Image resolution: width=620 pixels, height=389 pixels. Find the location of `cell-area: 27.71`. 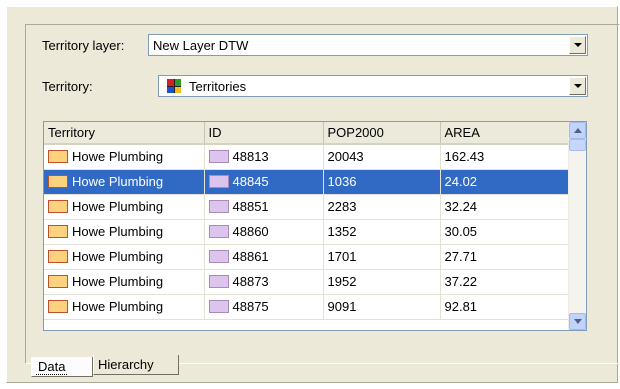

cell-area: 27.71 is located at coordinates (506, 257).